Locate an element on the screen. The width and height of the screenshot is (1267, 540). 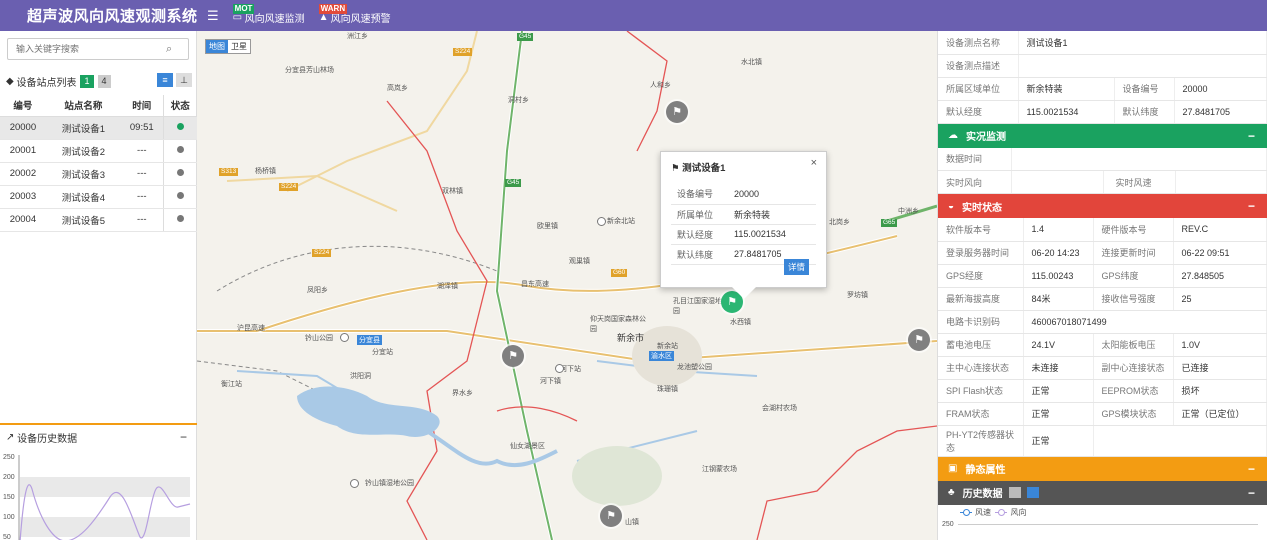
search-input is located at coordinates (87, 49).